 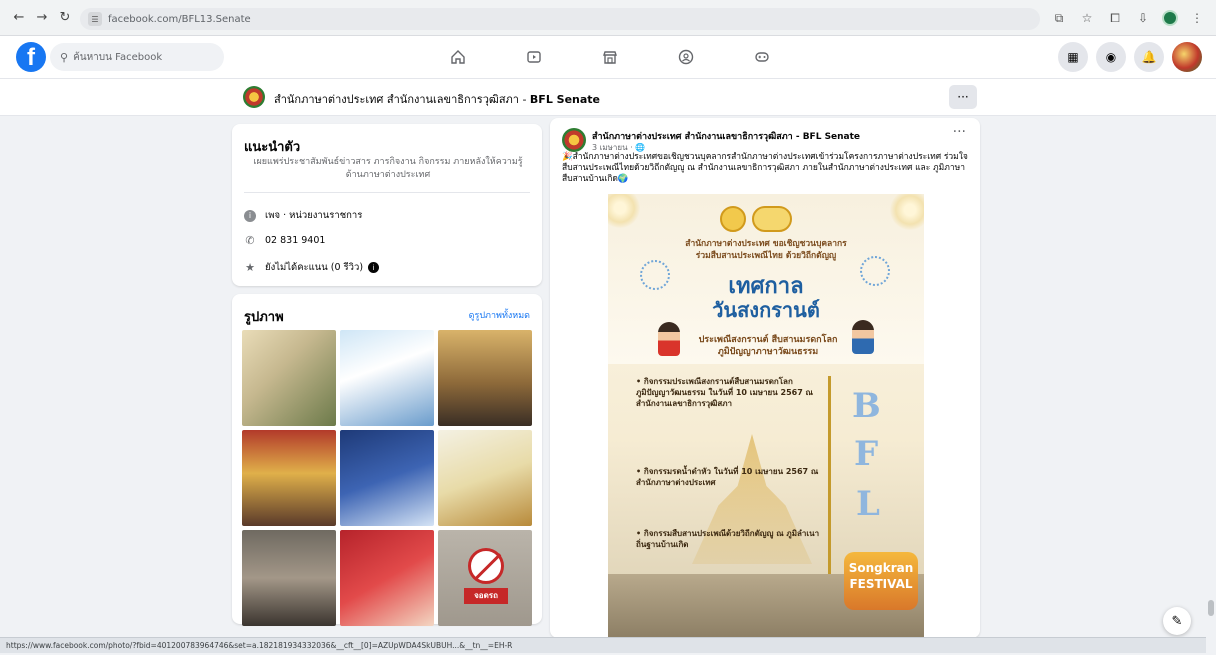 I want to click on home-icon, so click(x=458, y=57).